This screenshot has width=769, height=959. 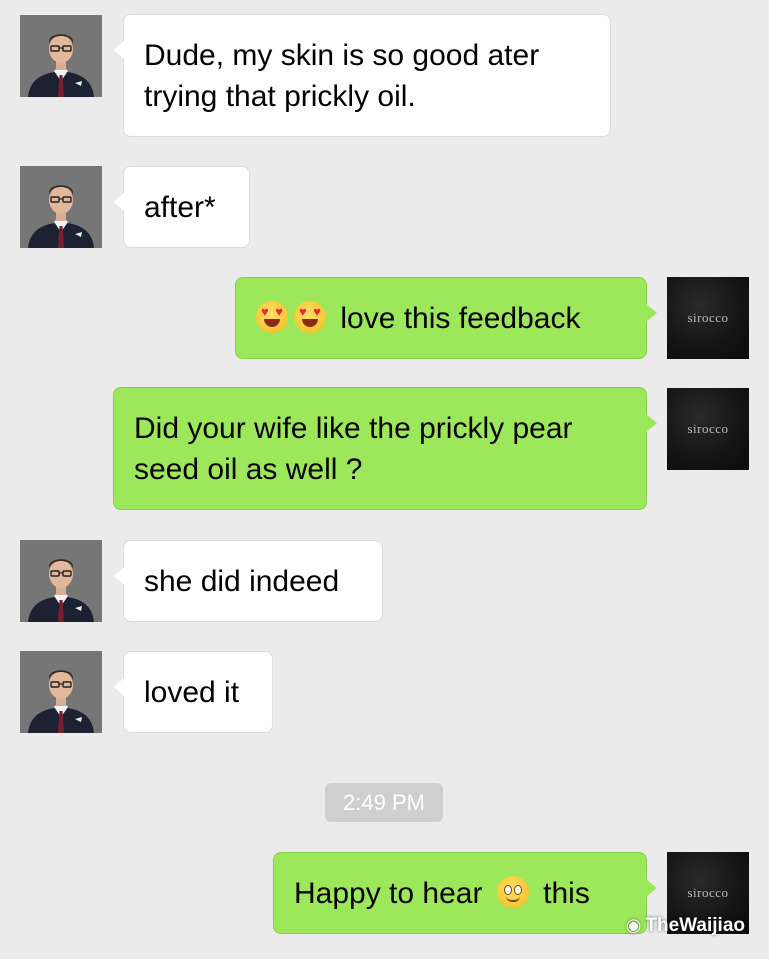 I want to click on message-text-line: seed oil as well ?, so click(x=248, y=469).